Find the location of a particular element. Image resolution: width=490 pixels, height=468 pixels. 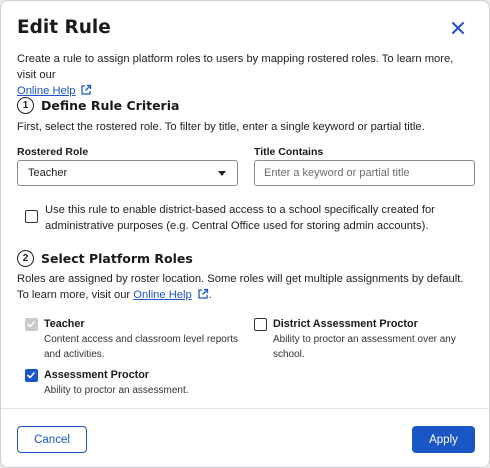

section-define-rule-criteria: 1 Define Rule Criteria is located at coordinates (98, 105).